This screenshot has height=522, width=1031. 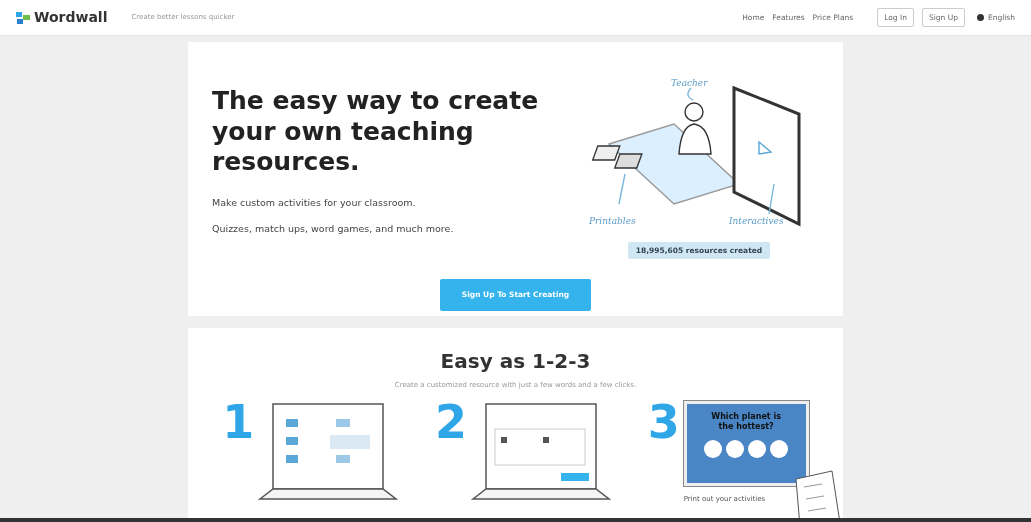 What do you see at coordinates (333, 228) in the screenshot?
I see `hero-text: Quizzes, match ups, word games, and much more.` at bounding box center [333, 228].